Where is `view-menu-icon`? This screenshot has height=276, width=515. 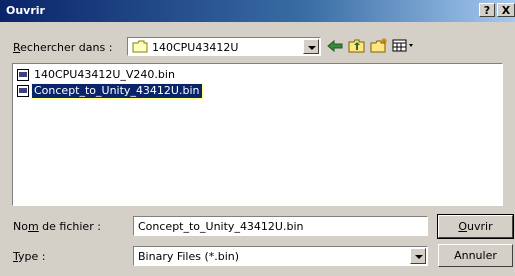 view-menu-icon is located at coordinates (402, 45).